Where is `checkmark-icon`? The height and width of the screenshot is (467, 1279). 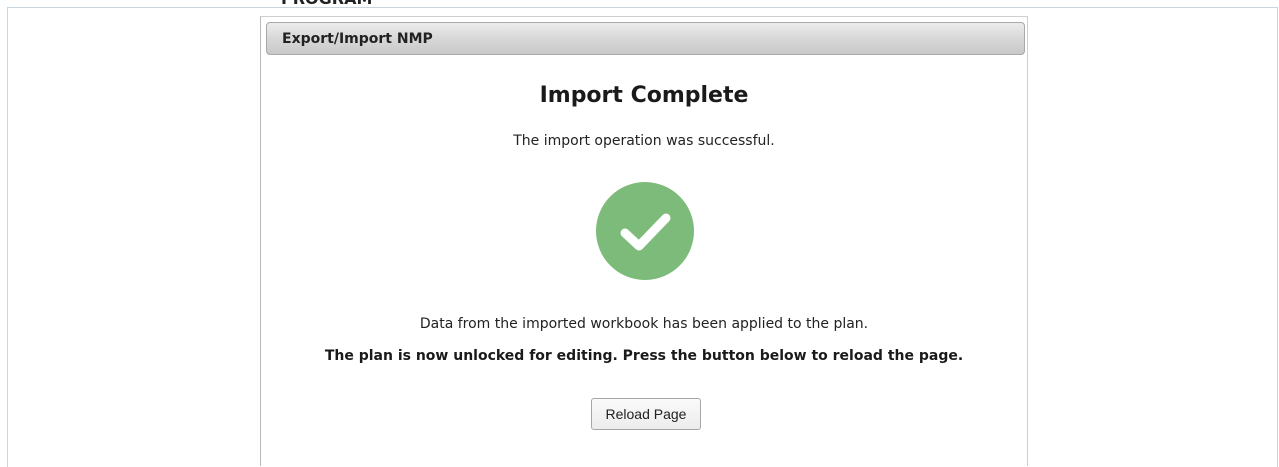
checkmark-icon is located at coordinates (645, 232).